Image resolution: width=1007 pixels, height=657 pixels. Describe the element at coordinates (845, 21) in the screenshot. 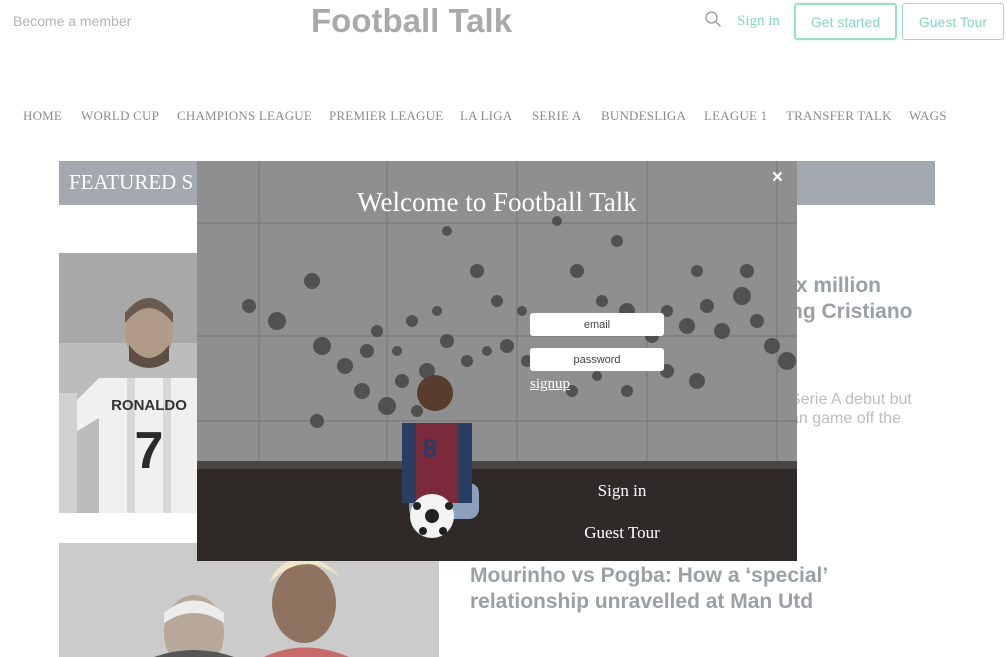

I see `get-started-button: Get started` at that location.